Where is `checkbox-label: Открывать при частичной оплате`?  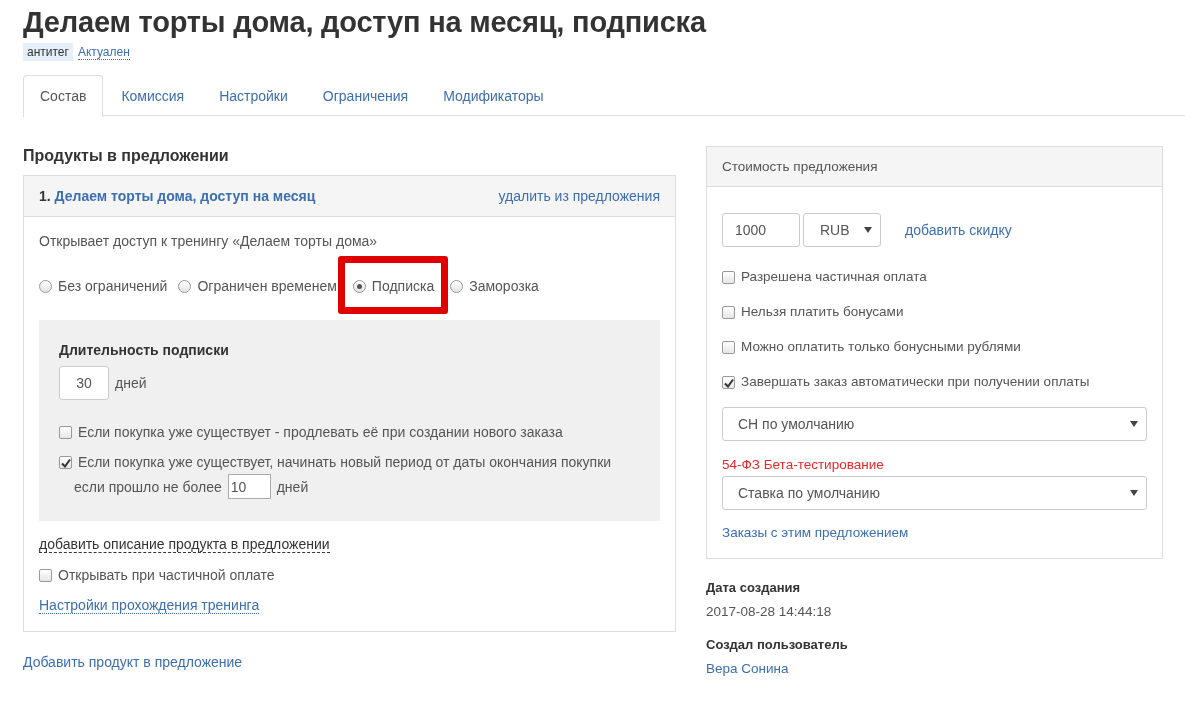
checkbox-label: Открывать при частичной оплате is located at coordinates (166, 575).